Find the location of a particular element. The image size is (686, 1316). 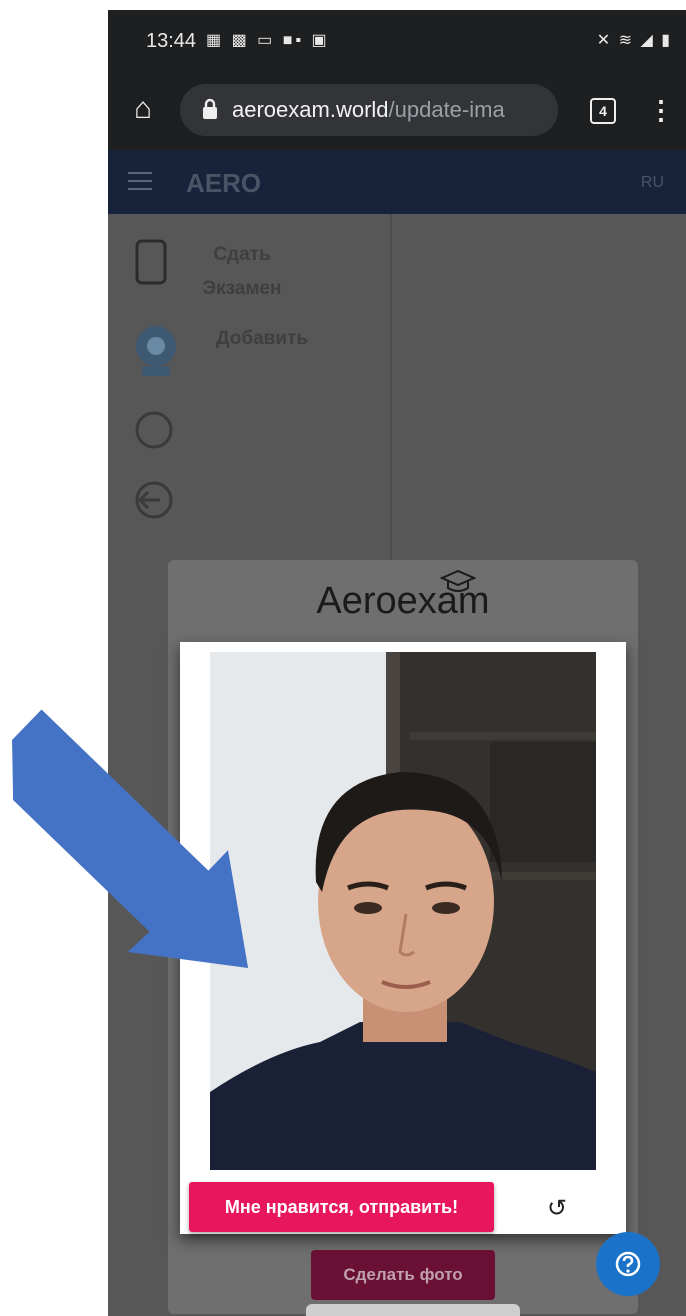

lock-icon is located at coordinates (210, 108).